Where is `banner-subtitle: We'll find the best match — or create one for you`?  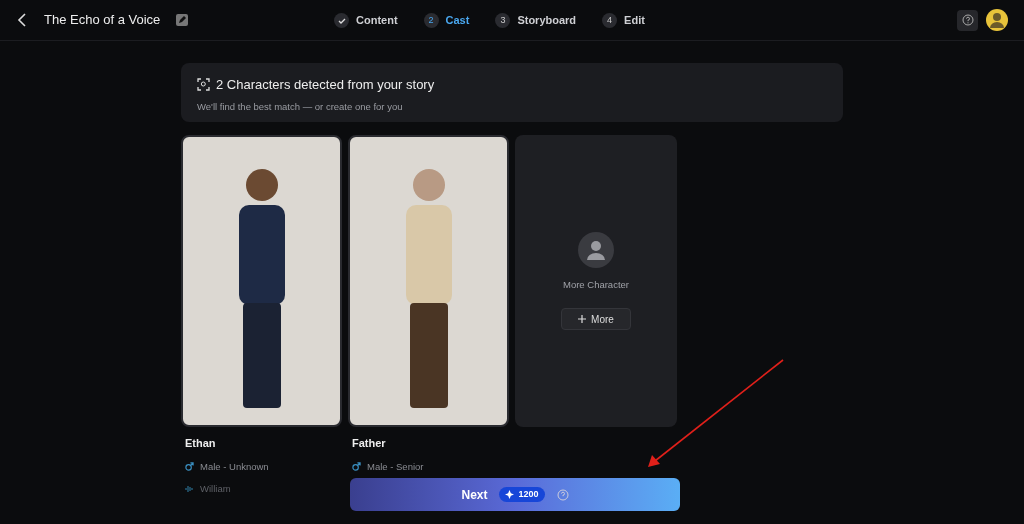
banner-subtitle: We'll find the best match — or create one for you is located at coordinates (300, 106).